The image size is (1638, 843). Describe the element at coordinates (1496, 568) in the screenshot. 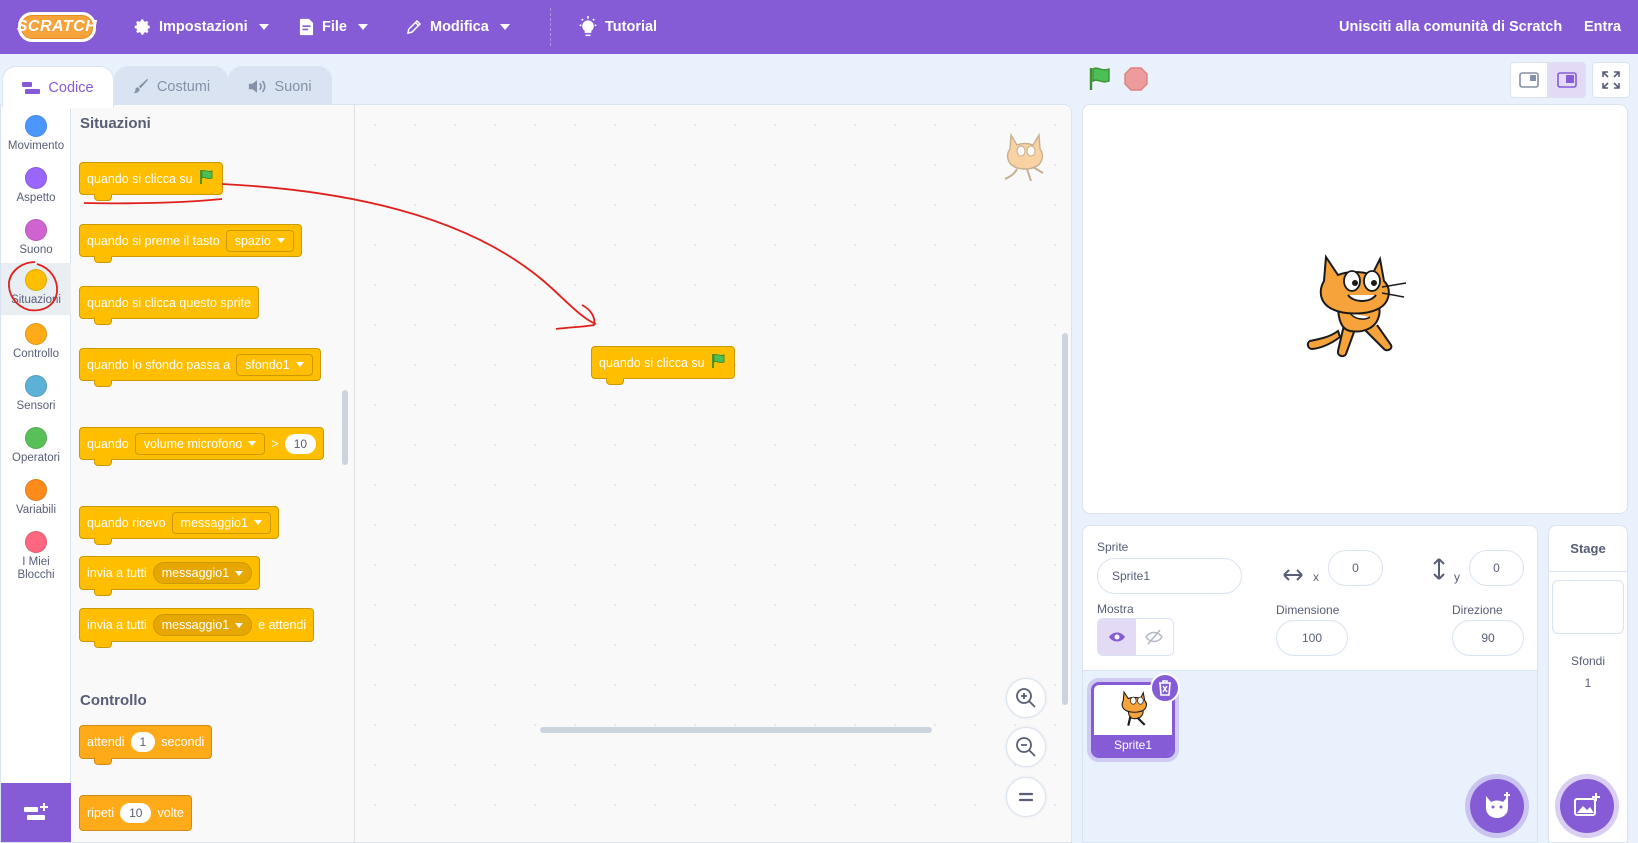

I see `y-field: 0` at that location.